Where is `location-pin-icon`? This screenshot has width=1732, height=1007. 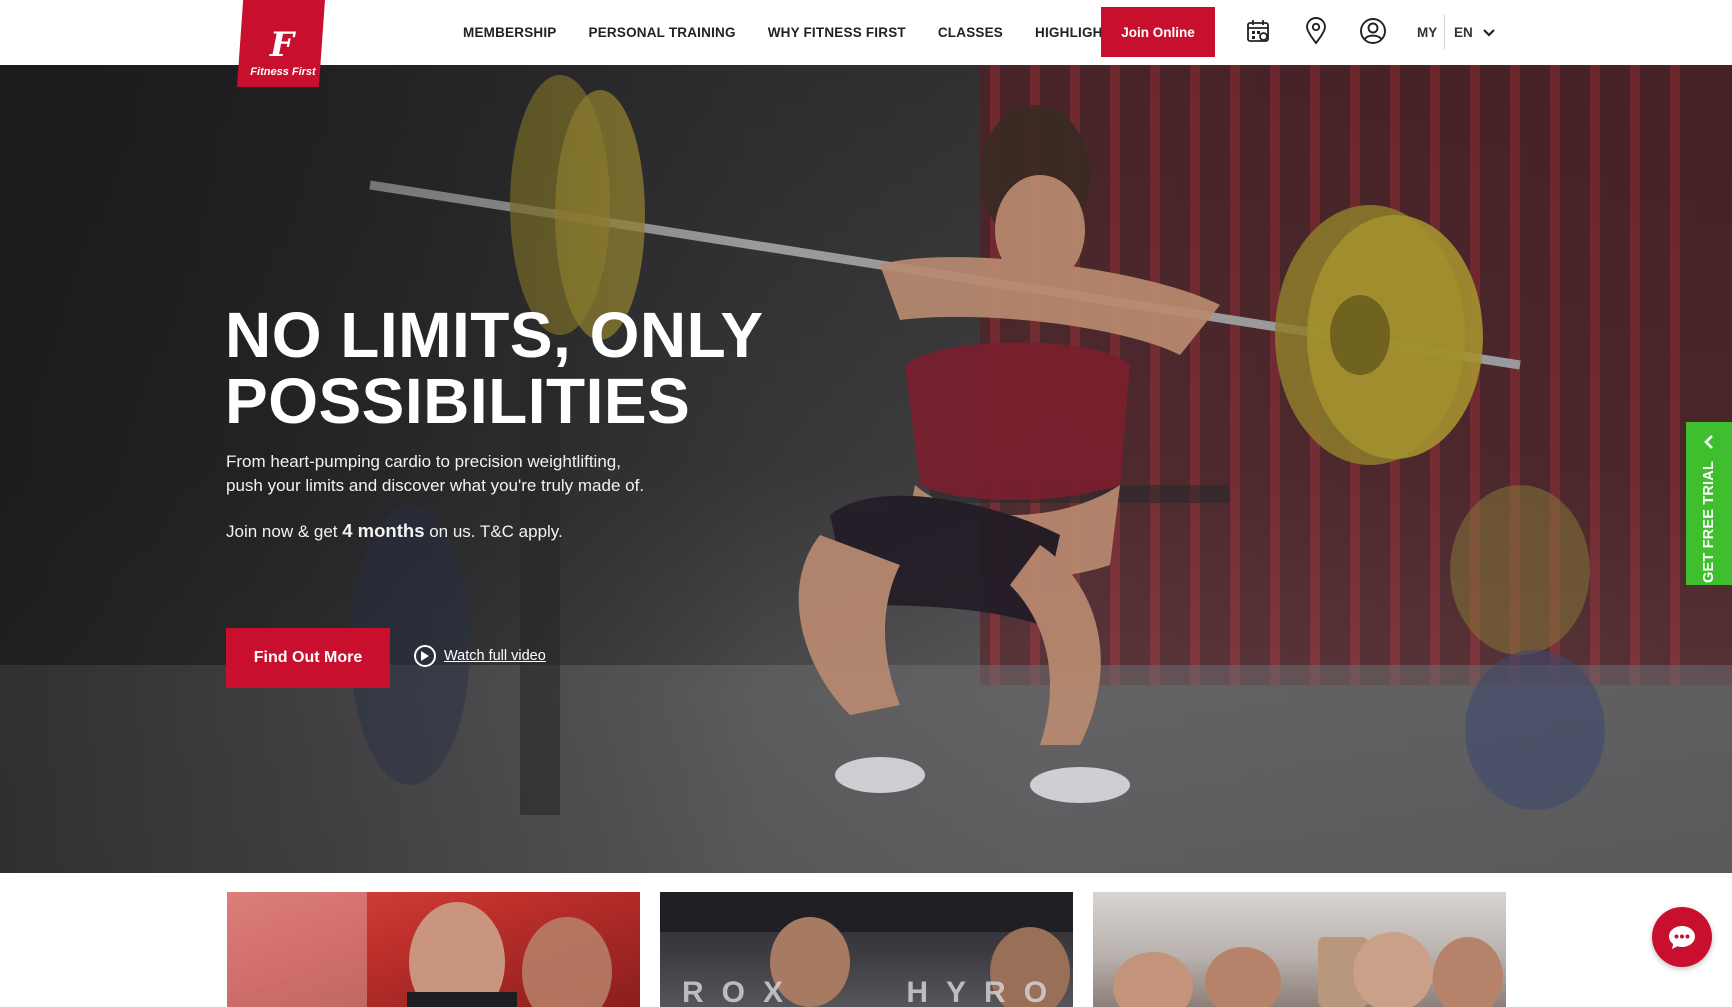 location-pin-icon is located at coordinates (1316, 31).